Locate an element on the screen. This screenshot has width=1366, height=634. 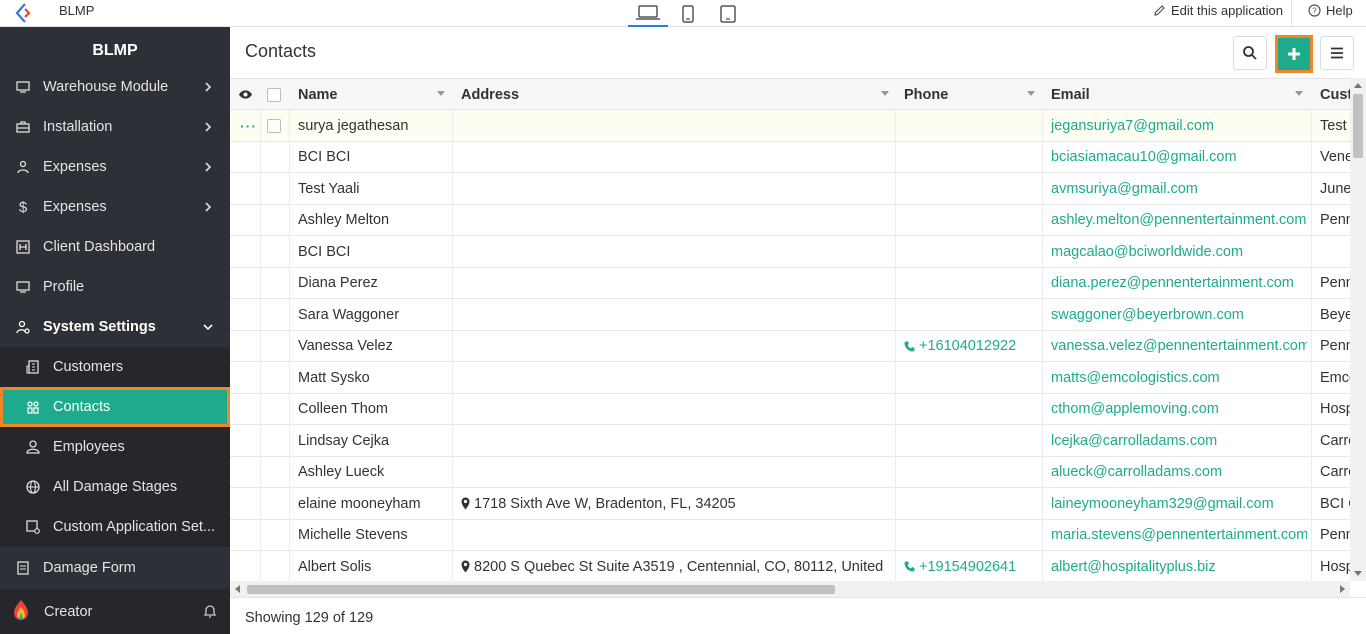
cell-address: 1718 Sixth Ave W, Bradenton, FL, 34205 is located at coordinates (676, 503).